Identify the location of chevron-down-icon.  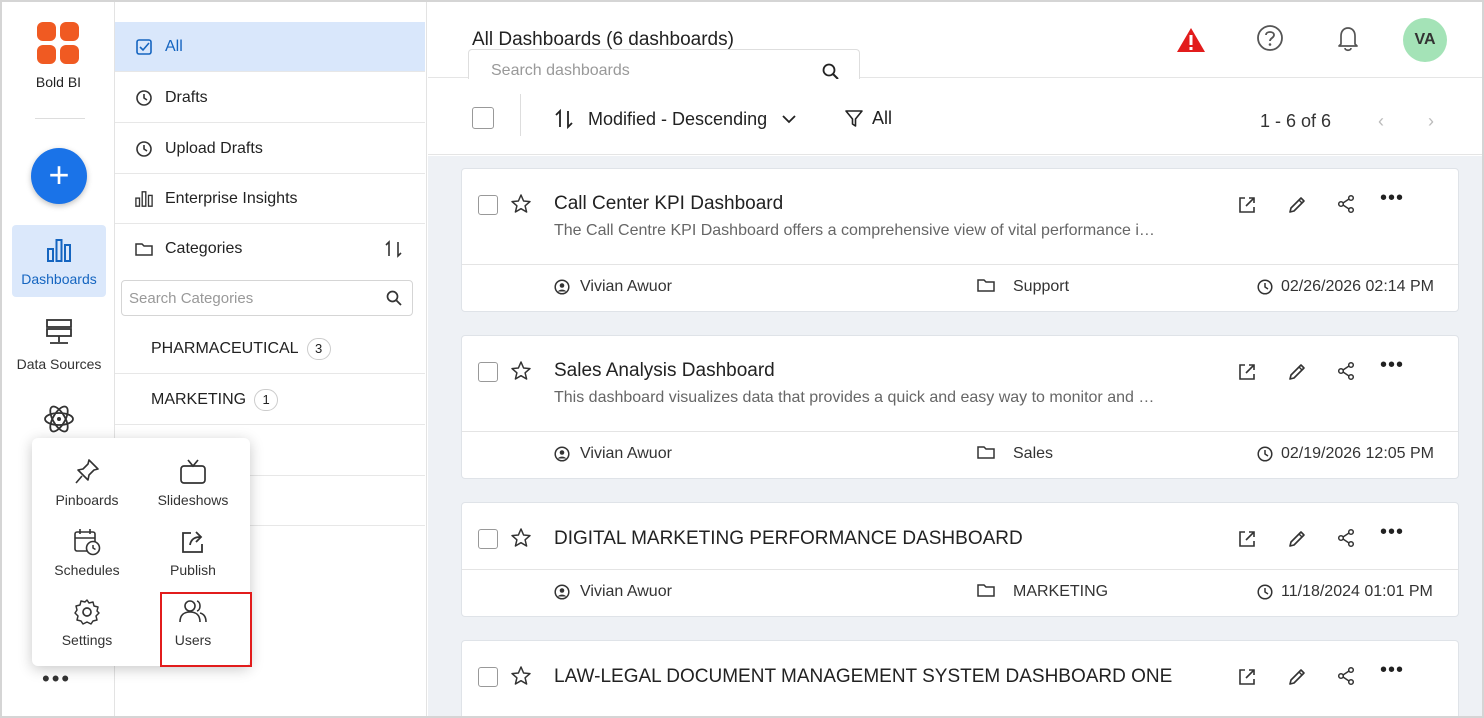
(789, 119).